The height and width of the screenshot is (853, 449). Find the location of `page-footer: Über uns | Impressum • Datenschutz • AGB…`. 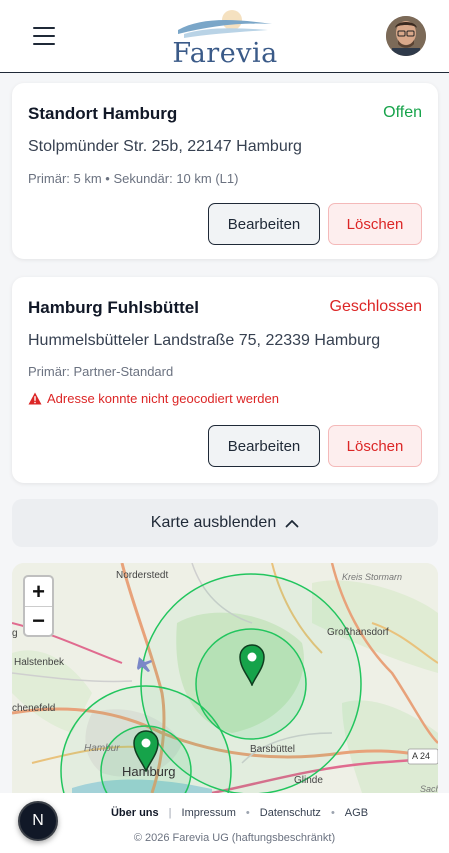

page-footer: Über uns | Impressum • Datenschutz • AGB… is located at coordinates (224, 823).